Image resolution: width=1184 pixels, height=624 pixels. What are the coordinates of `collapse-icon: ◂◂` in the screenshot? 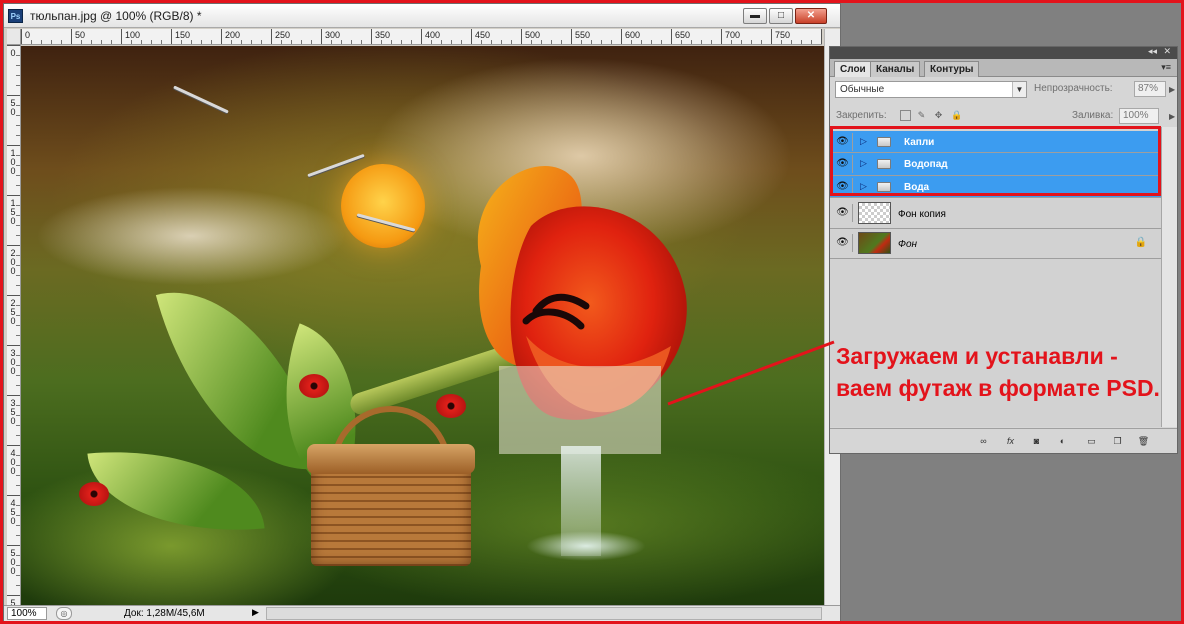 It's located at (1152, 51).